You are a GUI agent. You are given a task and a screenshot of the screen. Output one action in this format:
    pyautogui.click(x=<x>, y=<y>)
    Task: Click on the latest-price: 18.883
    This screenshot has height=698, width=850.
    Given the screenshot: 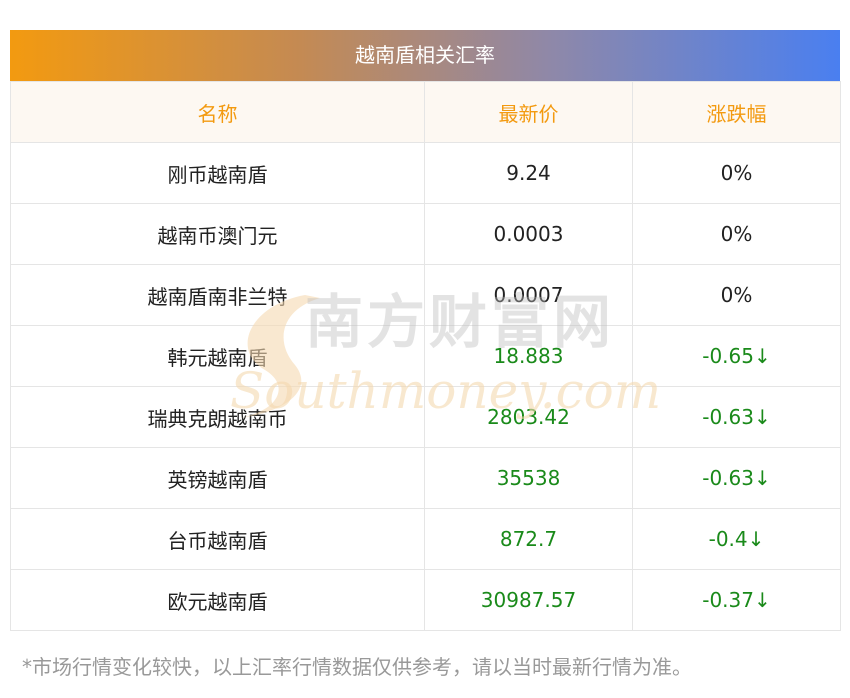 What is the action you would take?
    pyautogui.click(x=528, y=356)
    